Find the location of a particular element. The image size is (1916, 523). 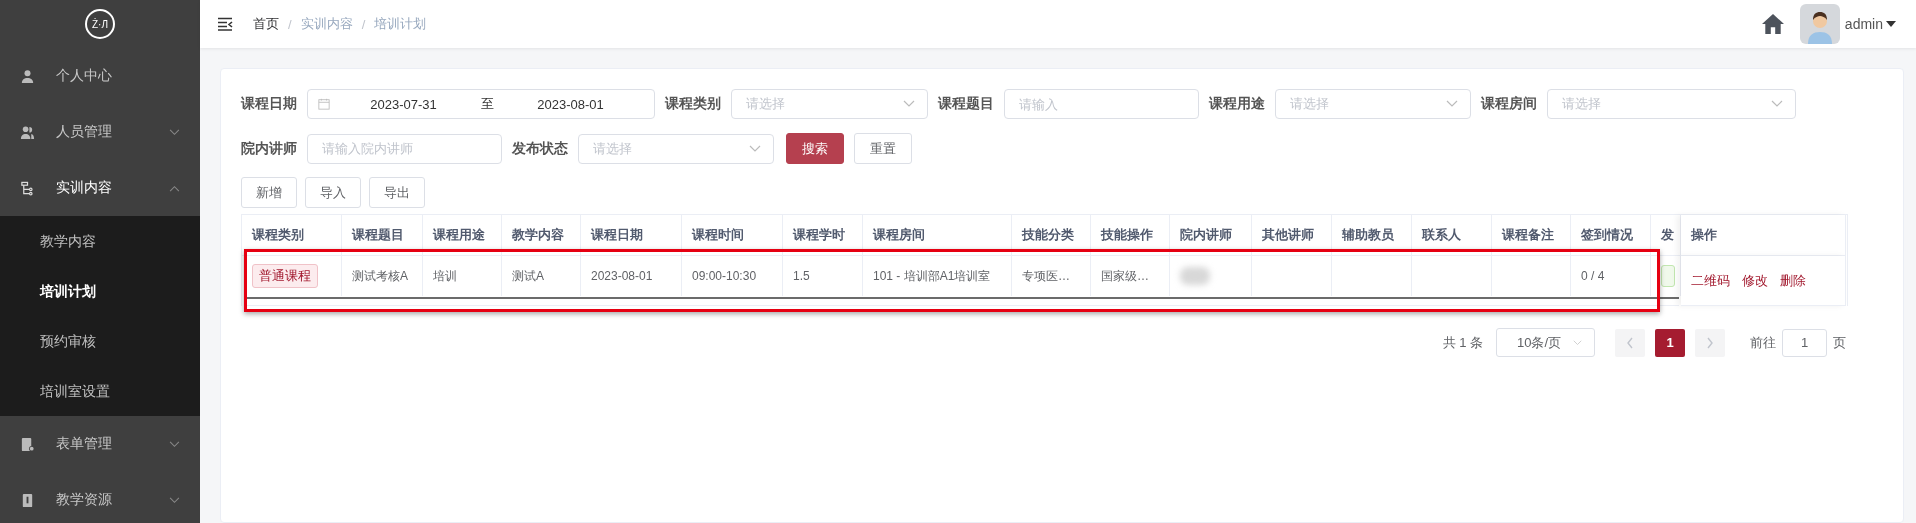

column-header: 辅助教员 is located at coordinates (1372, 235).